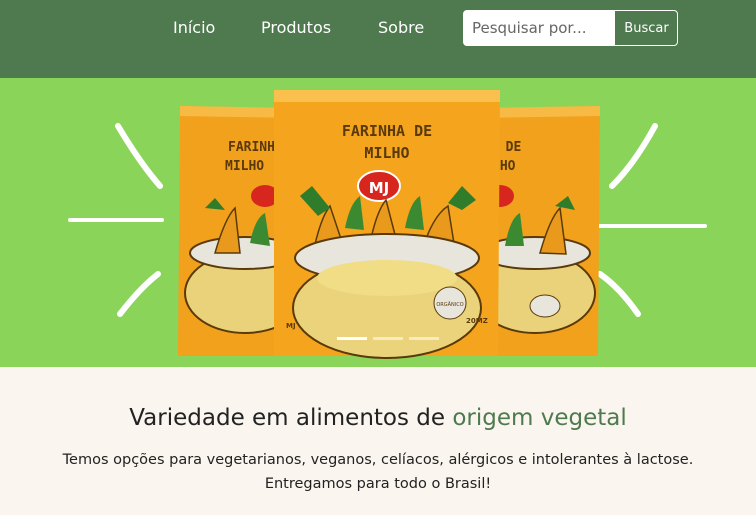 The width and height of the screenshot is (756, 515). I want to click on nav-link-produtos: Produtos, so click(296, 27).